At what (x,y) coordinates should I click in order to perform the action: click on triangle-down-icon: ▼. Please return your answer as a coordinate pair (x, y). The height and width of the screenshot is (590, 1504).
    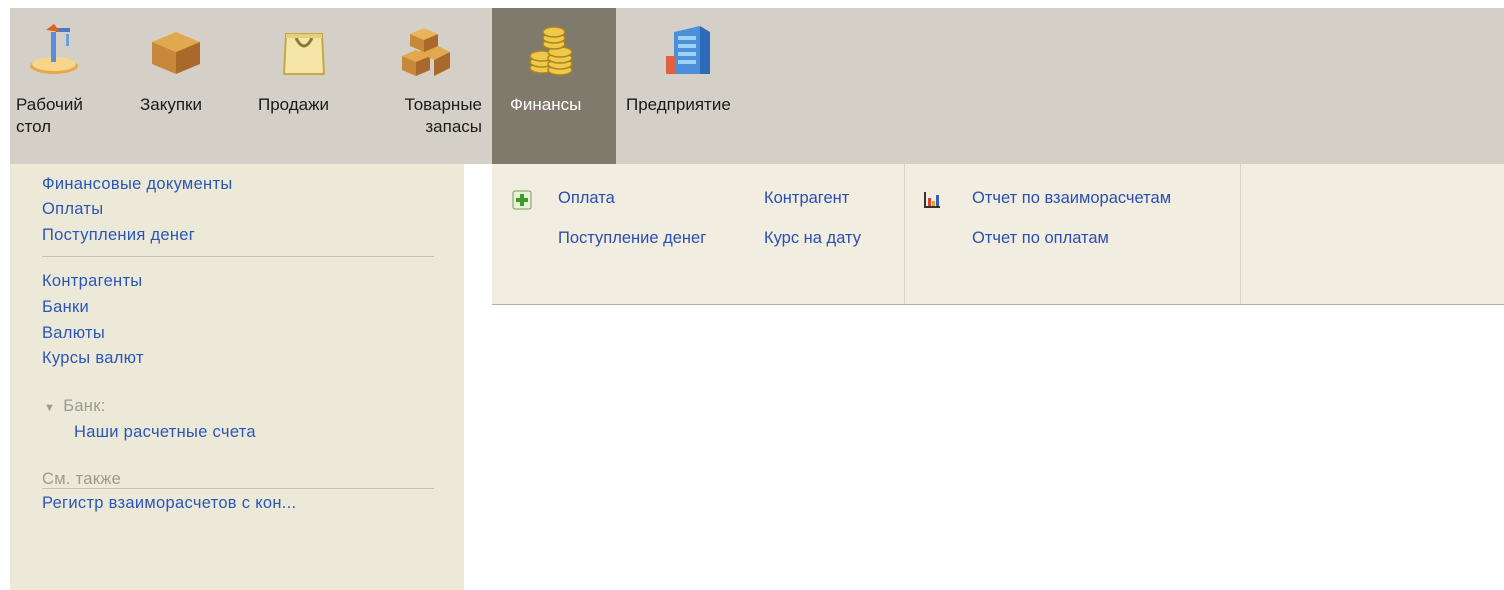
    Looking at the image, I should click on (50, 408).